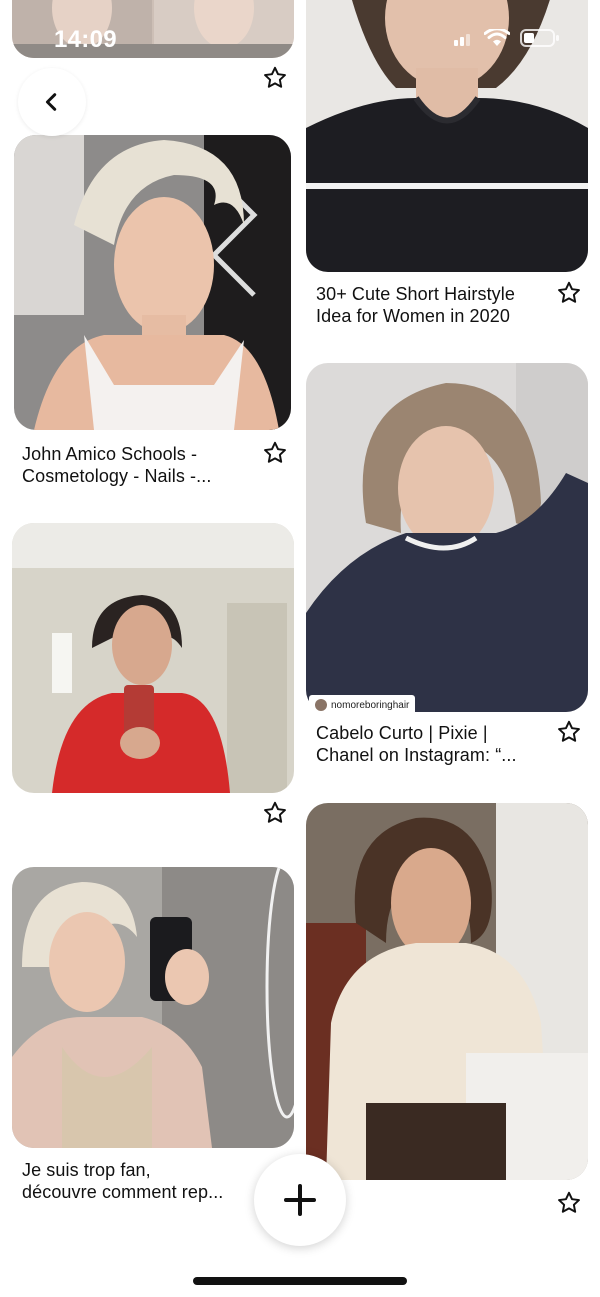 This screenshot has height=1297, width=600. I want to click on home-indicator, so click(300, 1281).